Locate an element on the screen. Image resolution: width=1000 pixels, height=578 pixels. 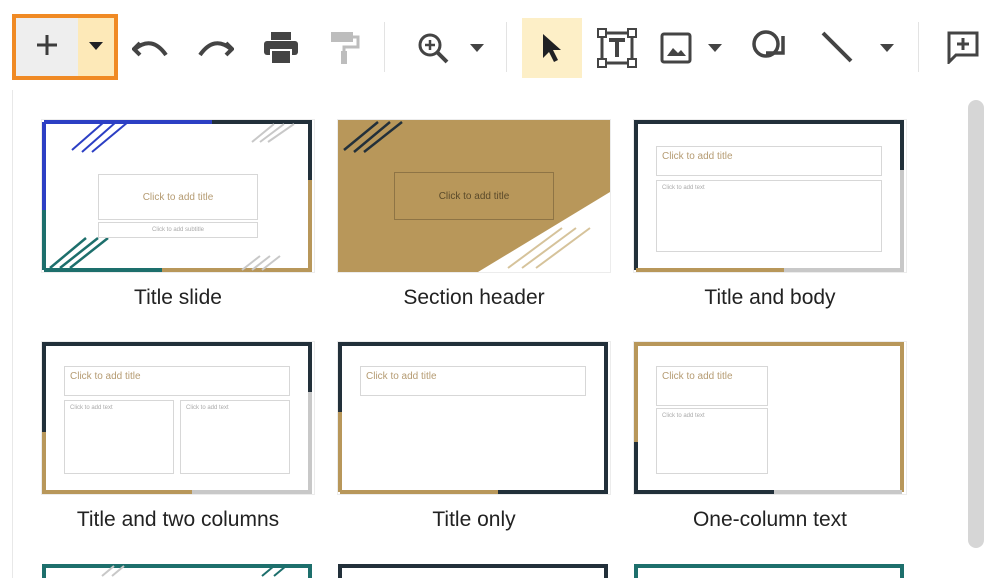
plus-icon is located at coordinates (47, 47).